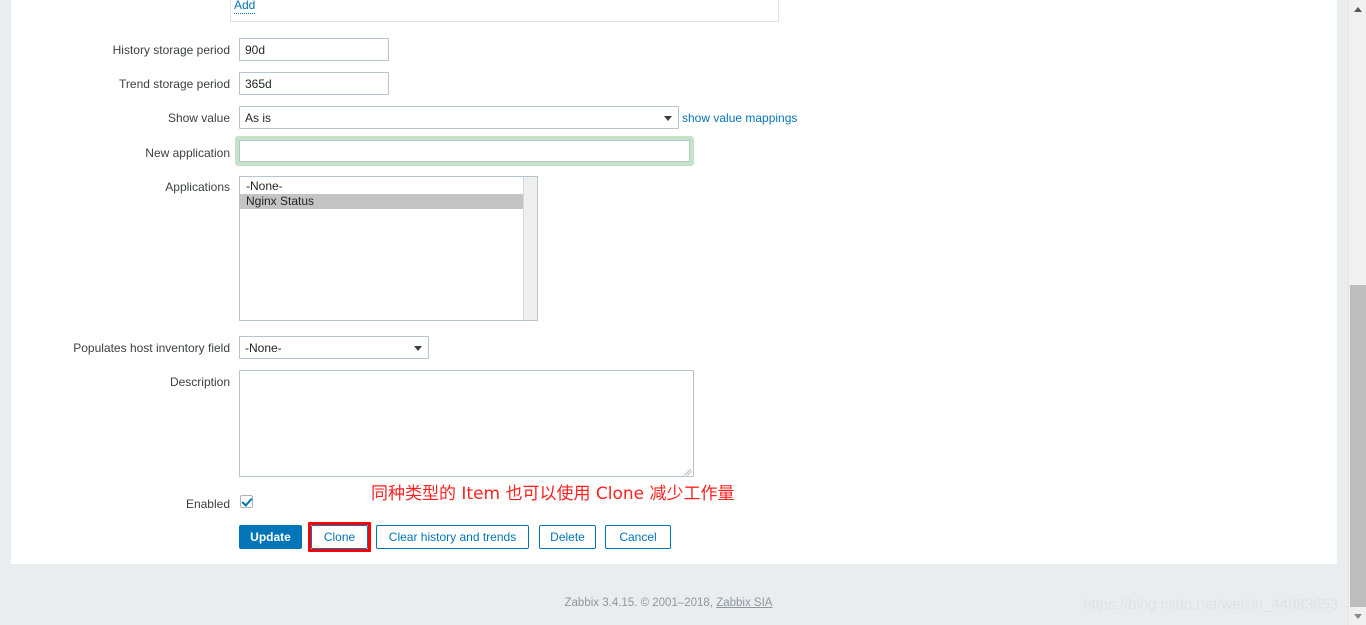  Describe the element at coordinates (207, 504) in the screenshot. I see `enabled-label: Enabled` at that location.